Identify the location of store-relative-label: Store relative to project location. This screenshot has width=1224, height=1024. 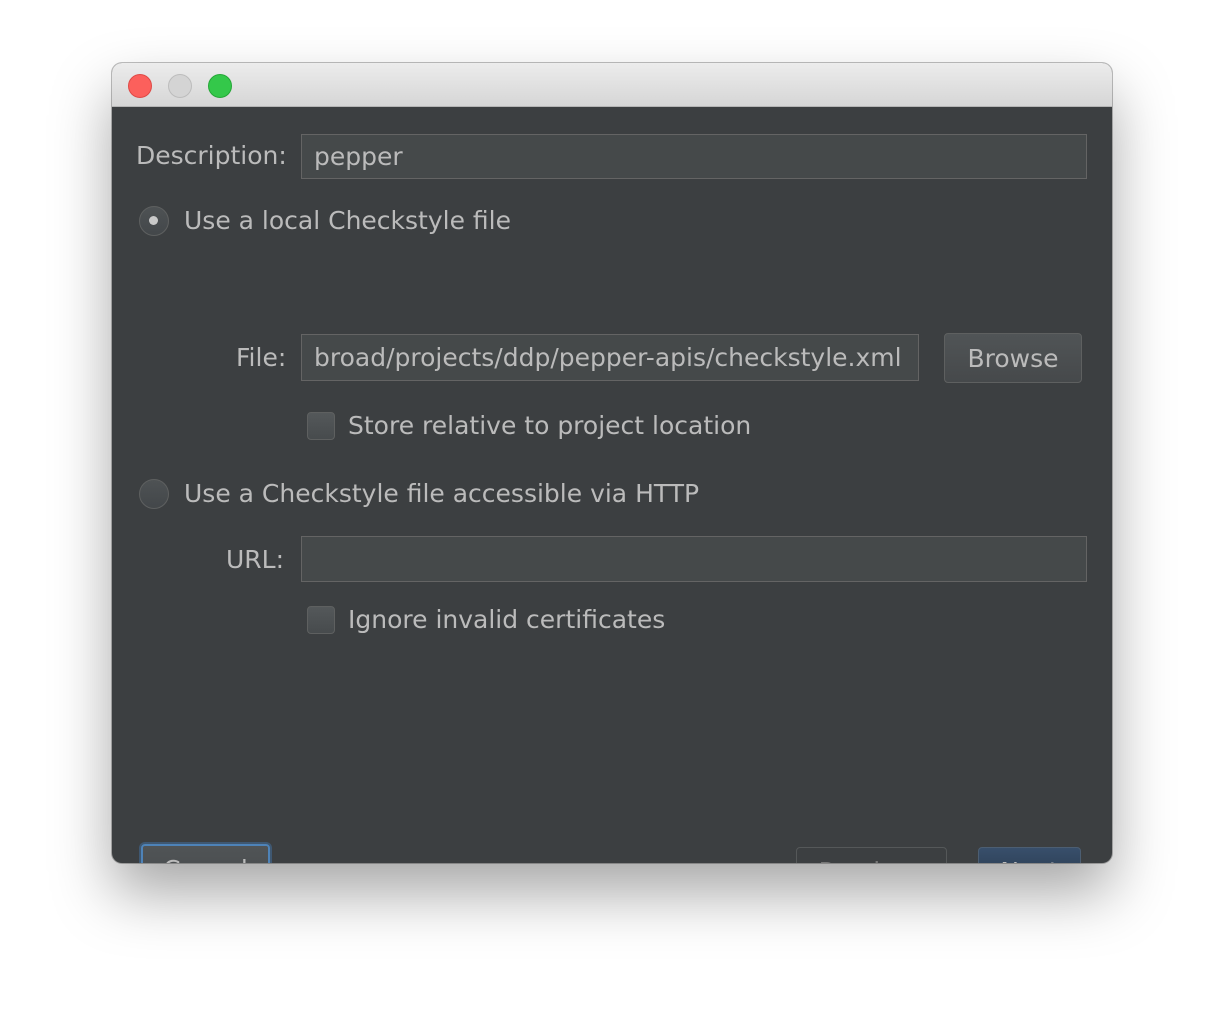
(549, 426).